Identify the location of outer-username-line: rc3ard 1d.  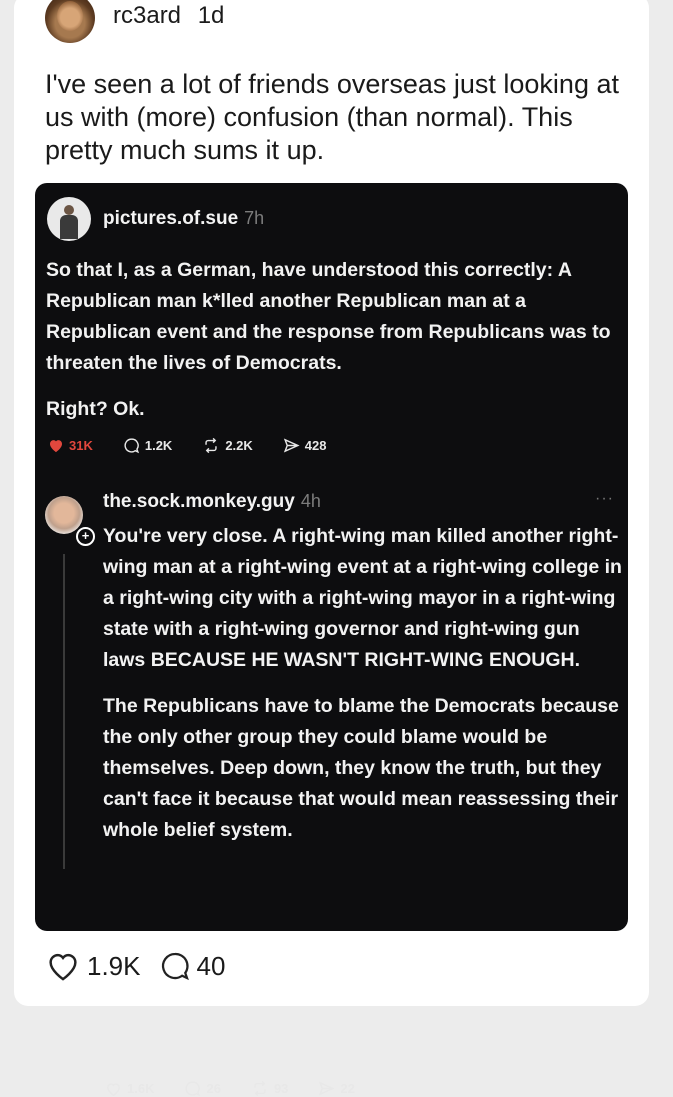
(168, 16).